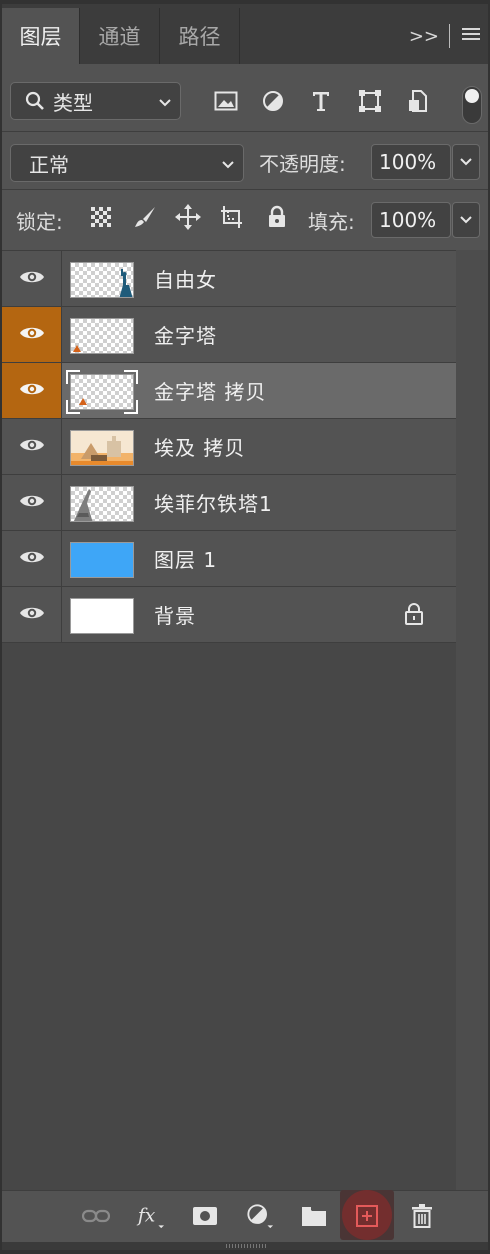 The image size is (490, 1254). I want to click on blend-mode-label: 正常, so click(49, 164).